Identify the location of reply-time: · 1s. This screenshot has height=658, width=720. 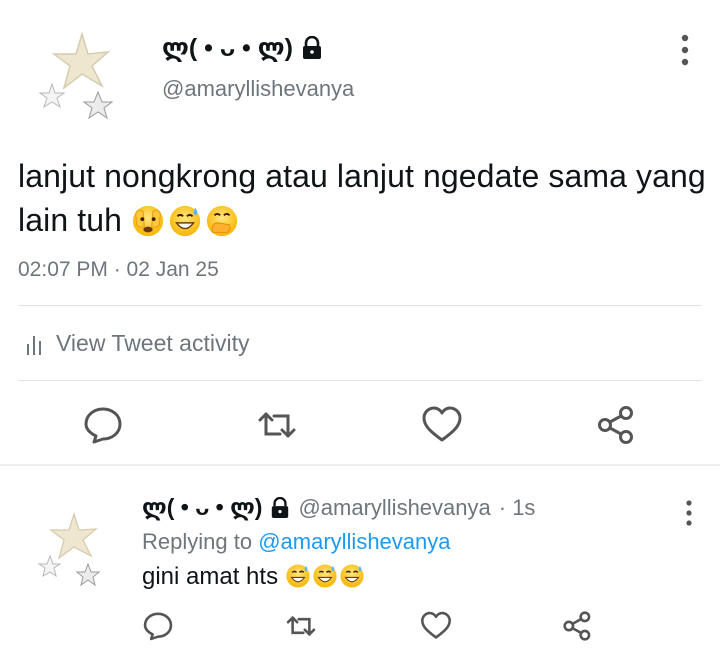
(517, 507).